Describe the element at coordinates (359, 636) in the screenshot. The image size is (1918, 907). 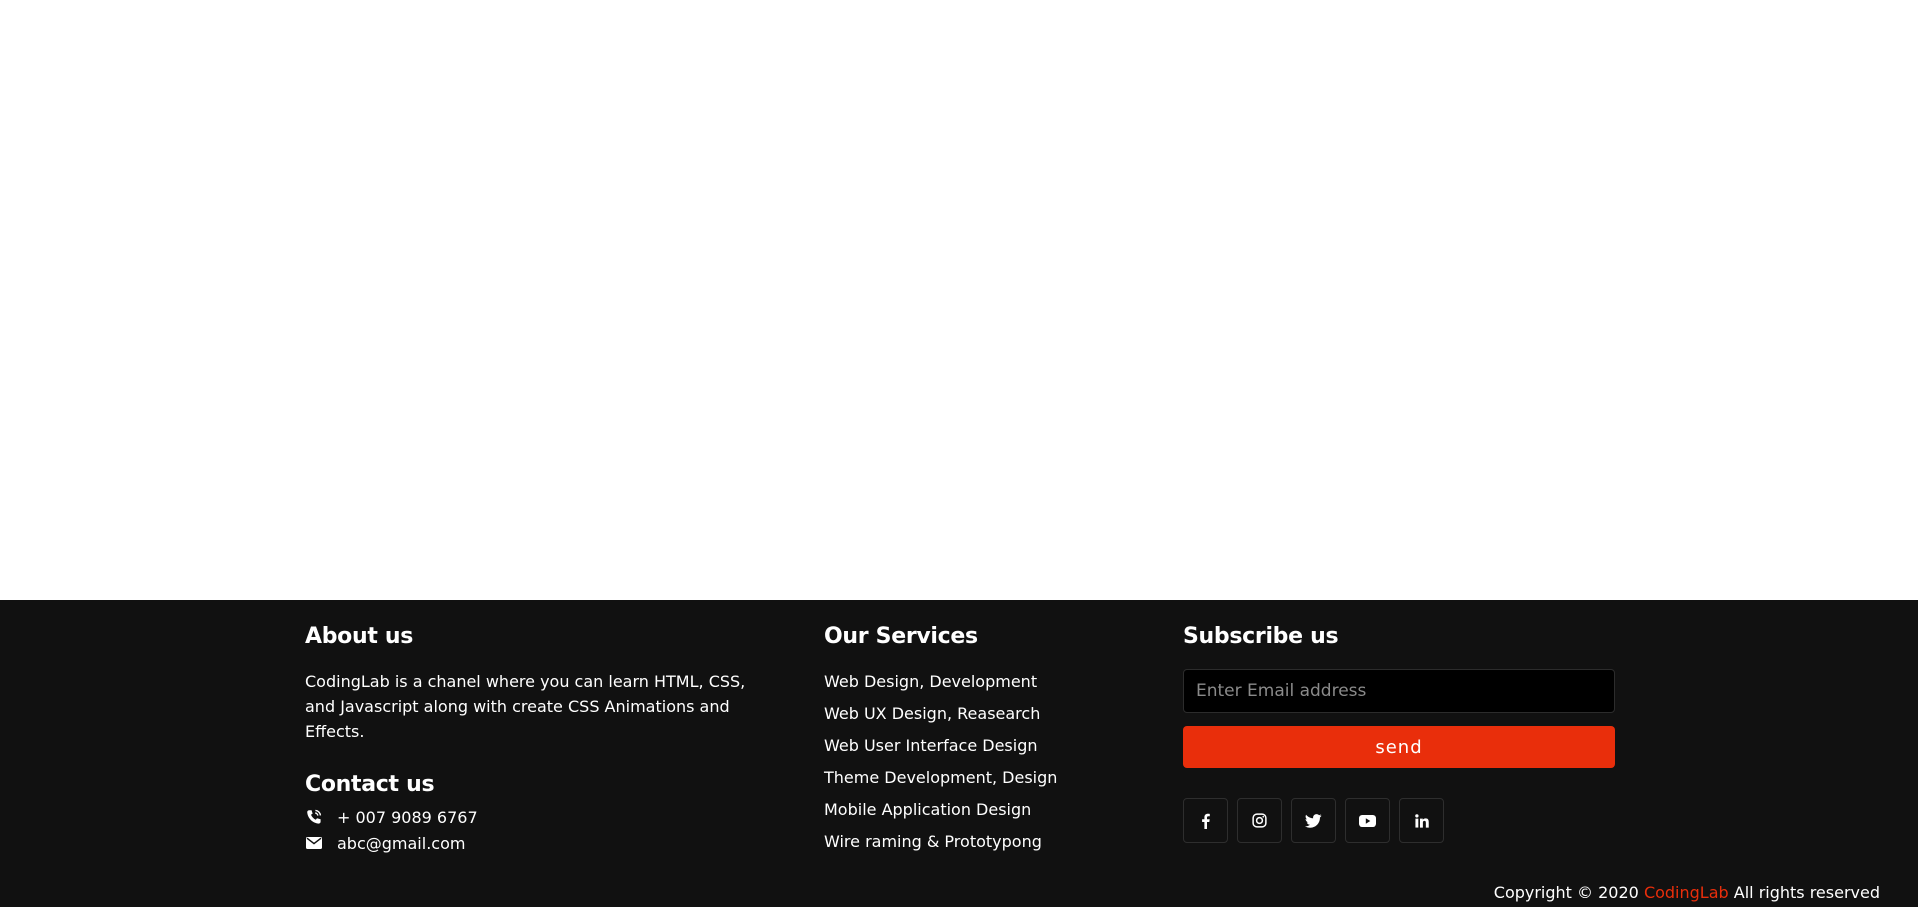
I see `about-title: About us` at that location.